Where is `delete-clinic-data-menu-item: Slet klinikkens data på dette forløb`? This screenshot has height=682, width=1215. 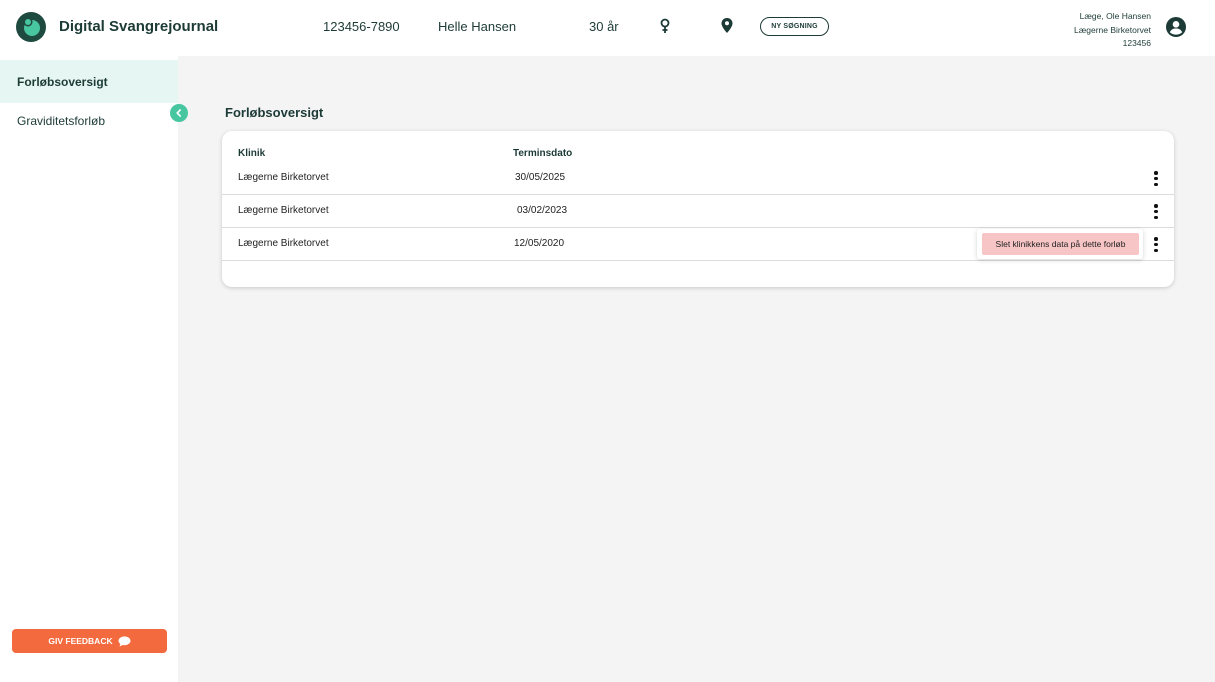 delete-clinic-data-menu-item: Slet klinikkens data på dette forløb is located at coordinates (1060, 244).